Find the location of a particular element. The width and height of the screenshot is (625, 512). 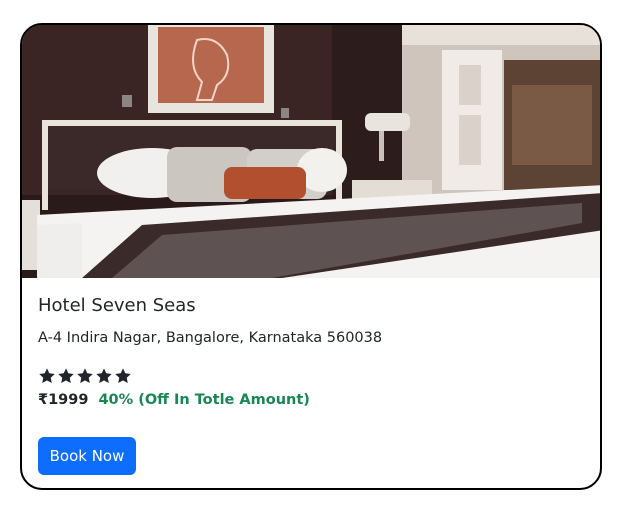

star-rating is located at coordinates (85, 376).